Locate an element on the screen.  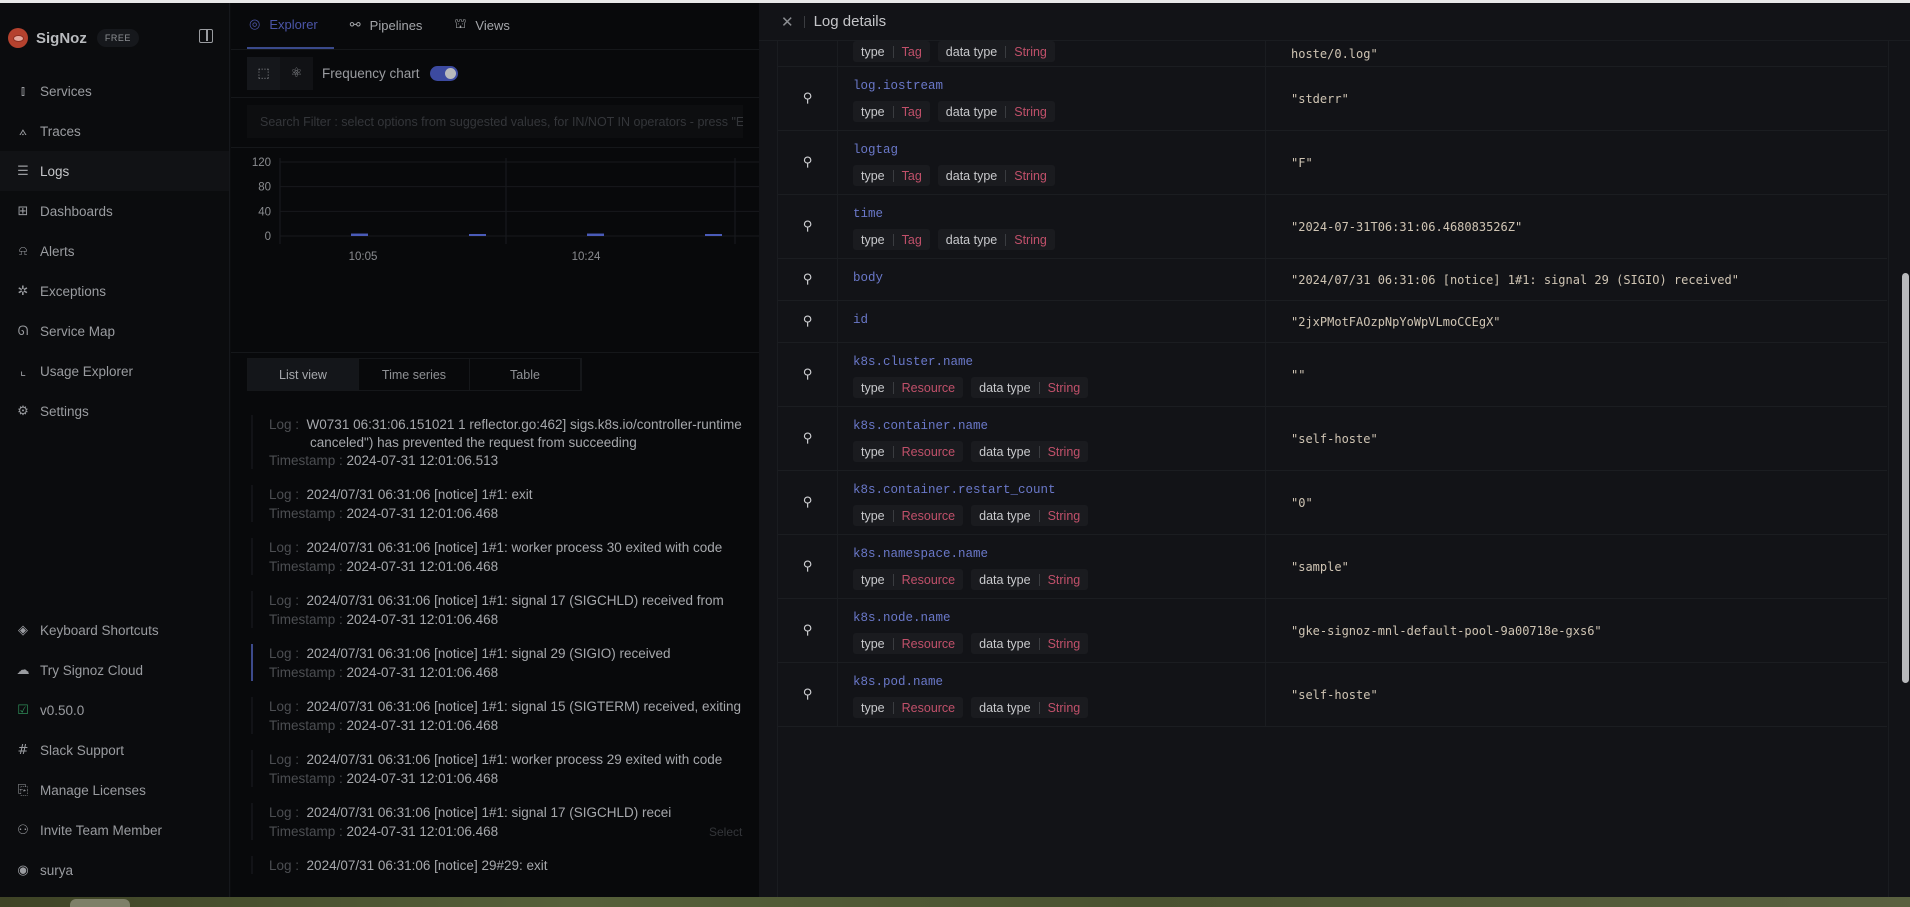
attribute-key: k8s.pod.name is located at coordinates (1059, 682).